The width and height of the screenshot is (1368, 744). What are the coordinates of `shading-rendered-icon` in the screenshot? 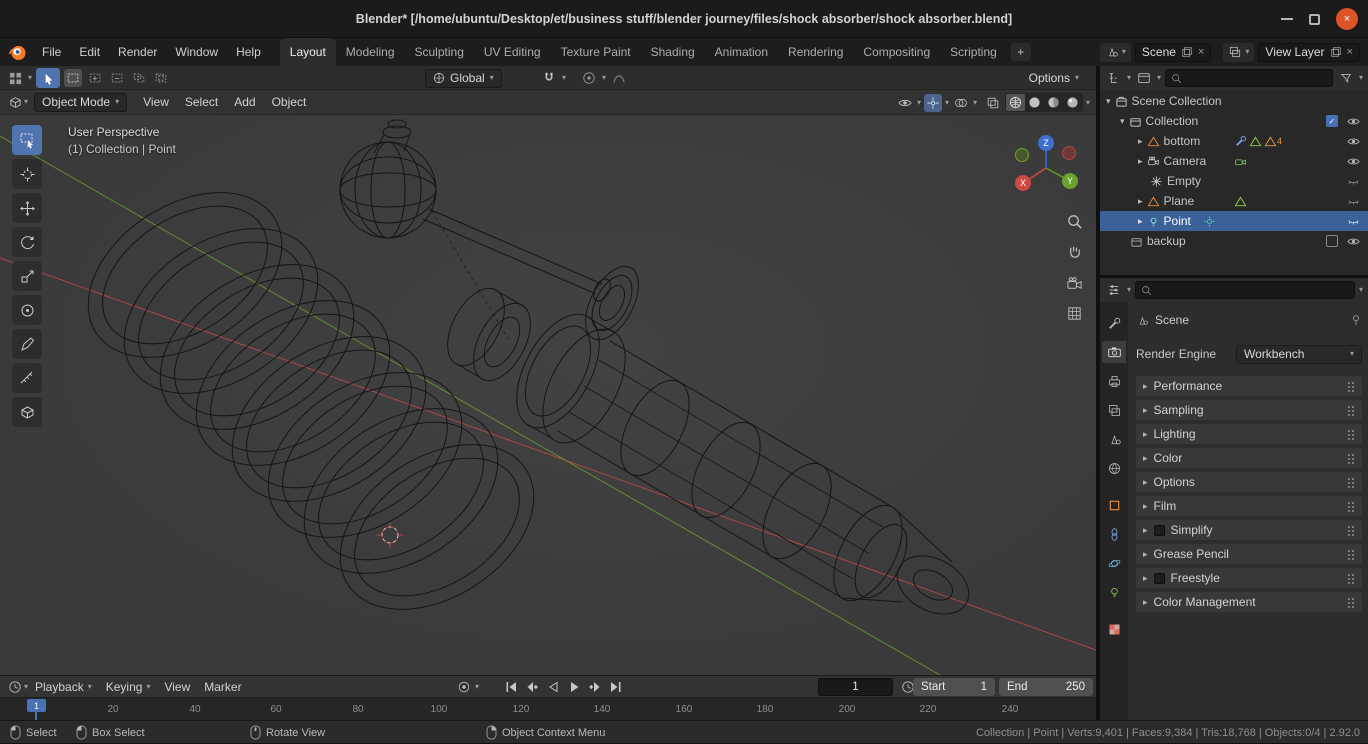 It's located at (1072, 102).